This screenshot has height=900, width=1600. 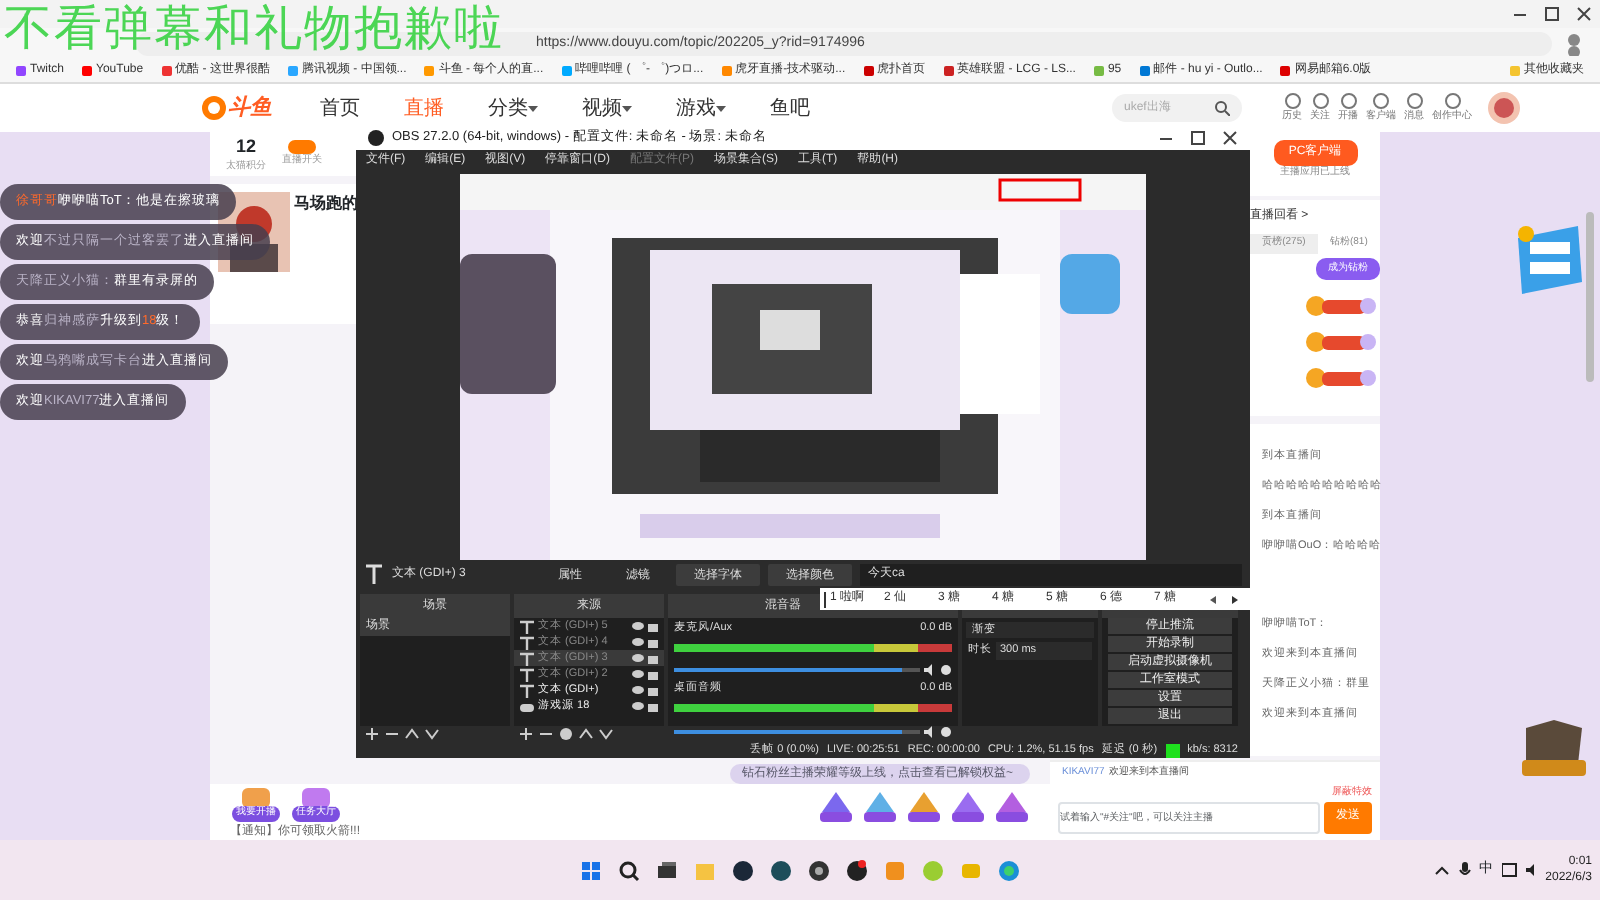 What do you see at coordinates (790, 108) in the screenshot?
I see `nav-link: 鱼吧` at bounding box center [790, 108].